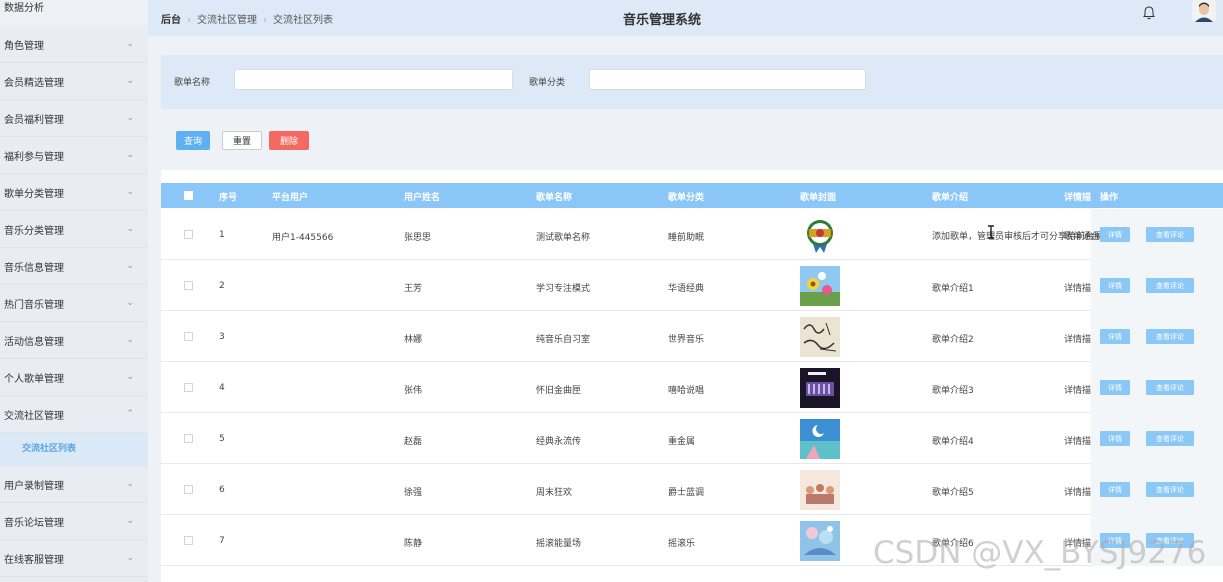 The height and width of the screenshot is (582, 1223). Describe the element at coordinates (686, 391) in the screenshot. I see `row-playlist-category: 嘻哈说唱` at that location.